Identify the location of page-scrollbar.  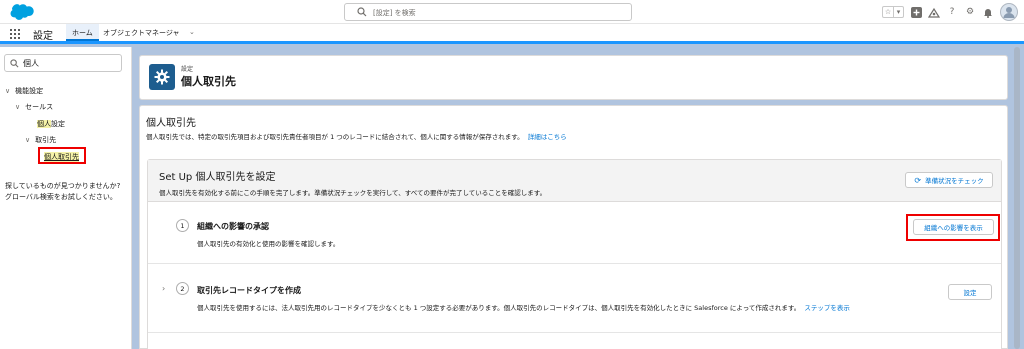
(1017, 198).